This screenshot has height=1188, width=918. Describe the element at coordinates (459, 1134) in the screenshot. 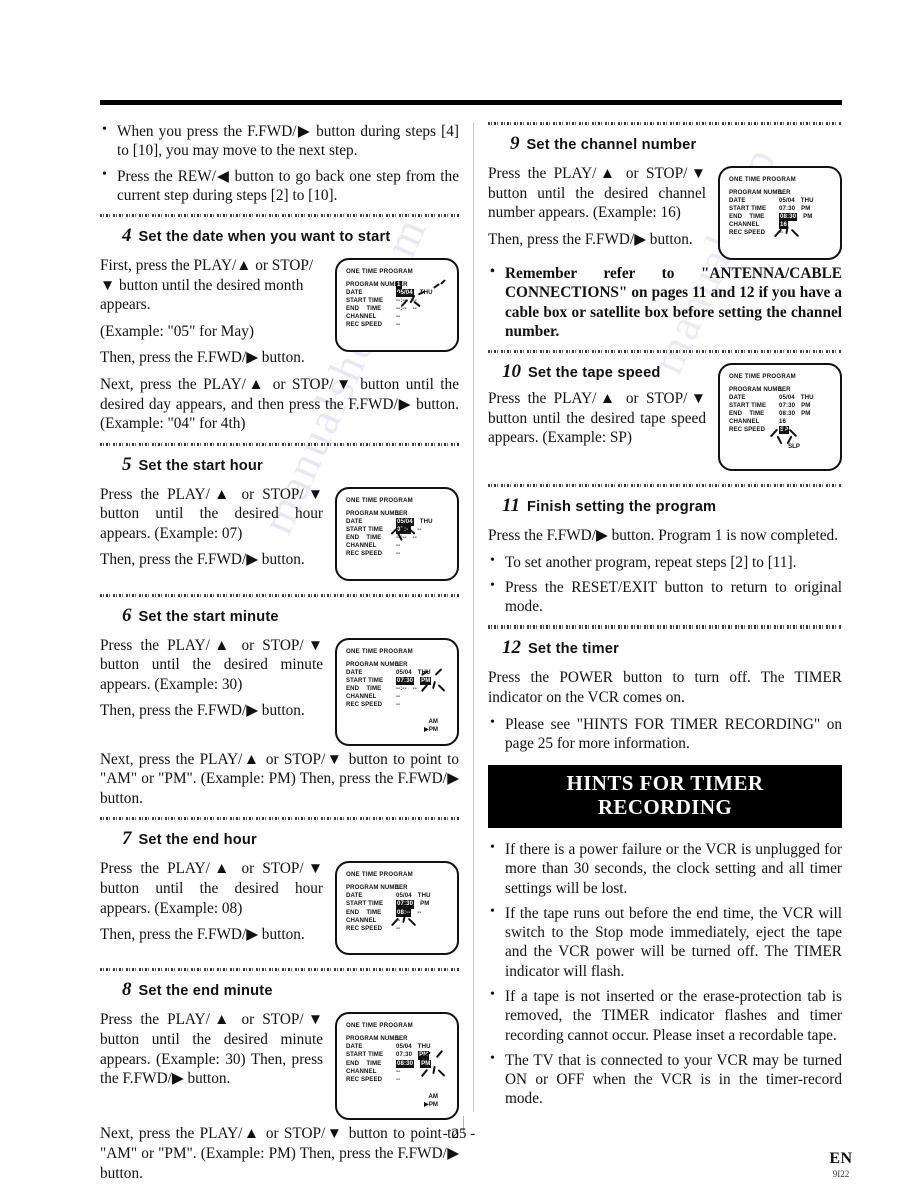

I see `page-number: - 25 -` at that location.